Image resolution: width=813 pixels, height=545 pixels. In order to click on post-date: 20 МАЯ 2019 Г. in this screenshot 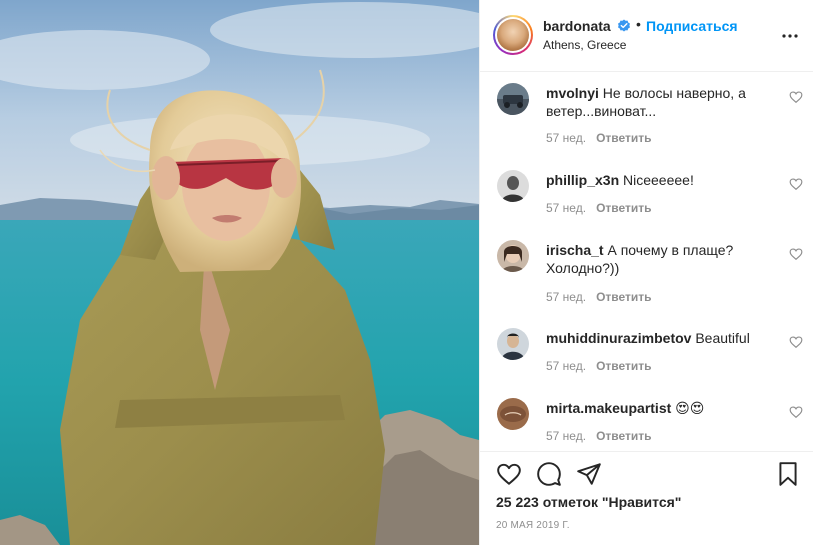, I will do `click(533, 525)`.